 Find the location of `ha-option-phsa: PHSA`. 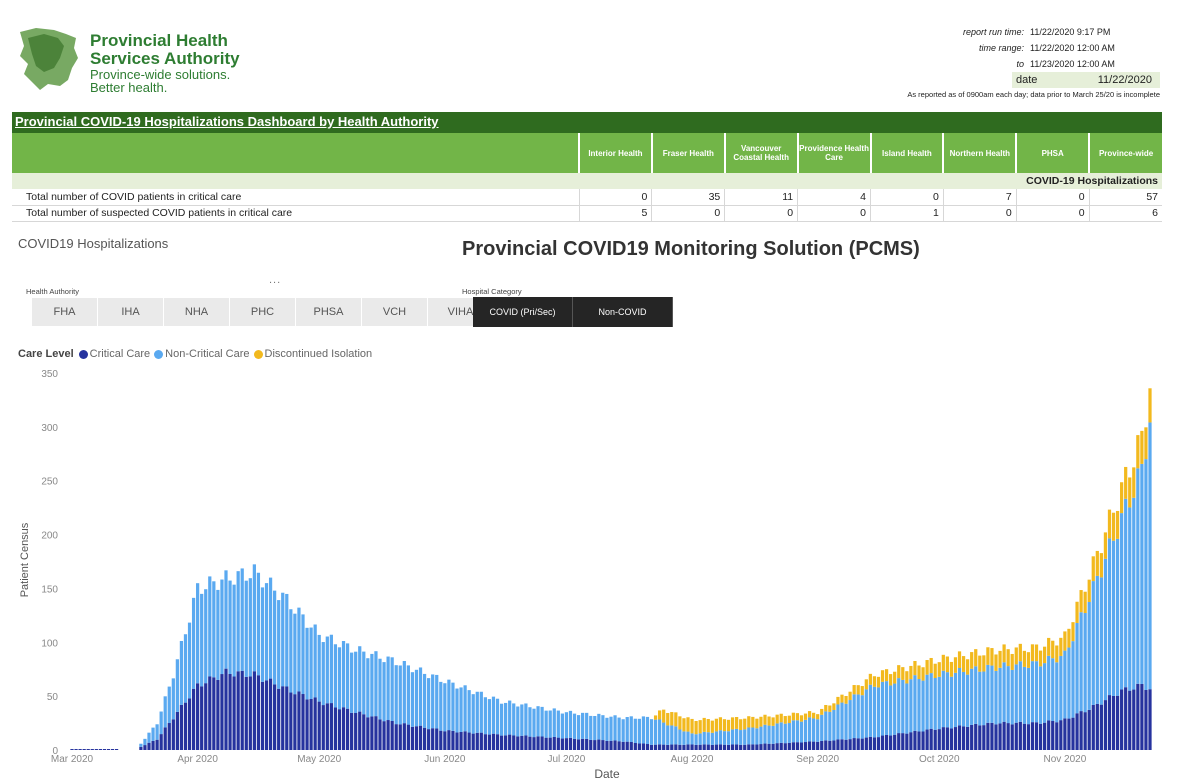

ha-option-phsa: PHSA is located at coordinates (329, 312).